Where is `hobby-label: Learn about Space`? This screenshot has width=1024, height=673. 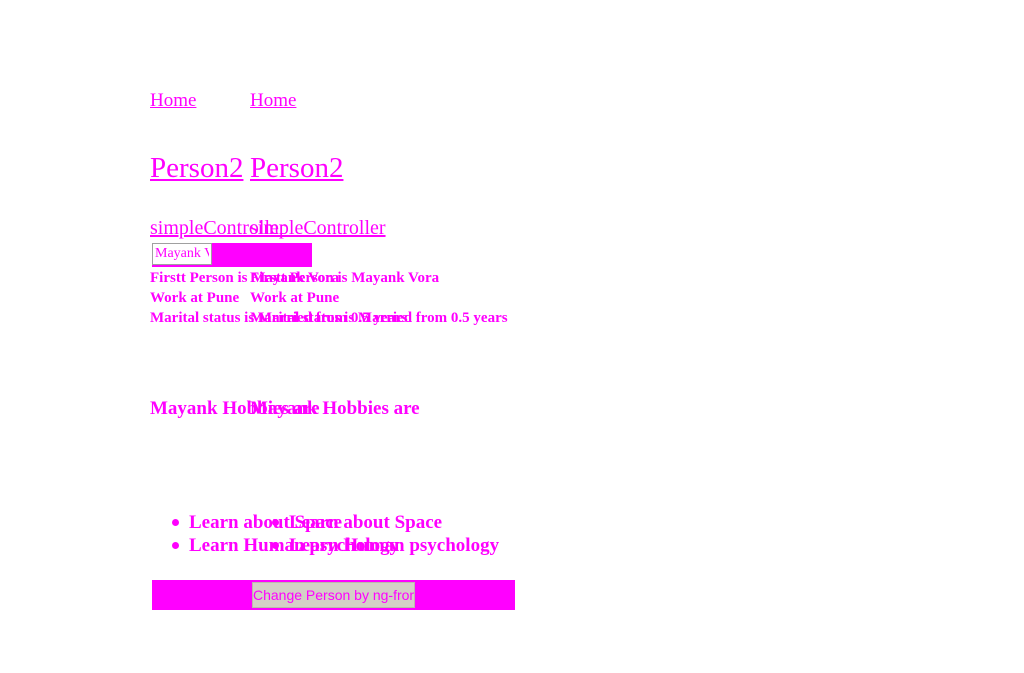
hobby-label: Learn about Space is located at coordinates (366, 522).